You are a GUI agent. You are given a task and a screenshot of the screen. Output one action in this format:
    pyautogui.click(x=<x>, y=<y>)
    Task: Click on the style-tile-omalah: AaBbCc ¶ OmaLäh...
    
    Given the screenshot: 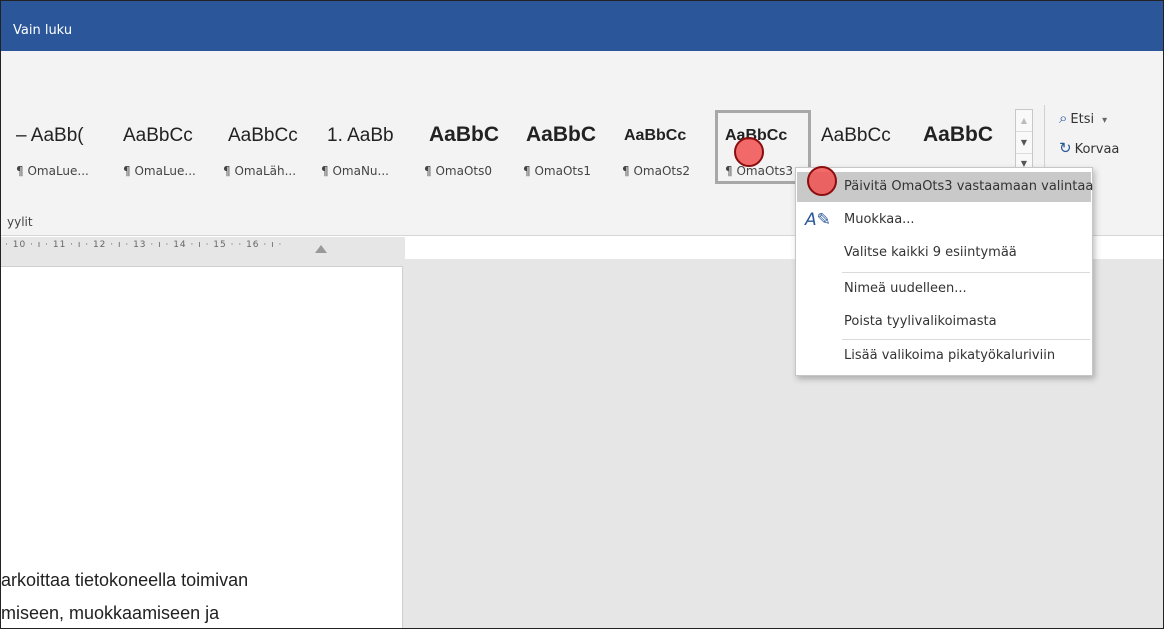 What is the action you would take?
    pyautogui.click(x=270, y=149)
    